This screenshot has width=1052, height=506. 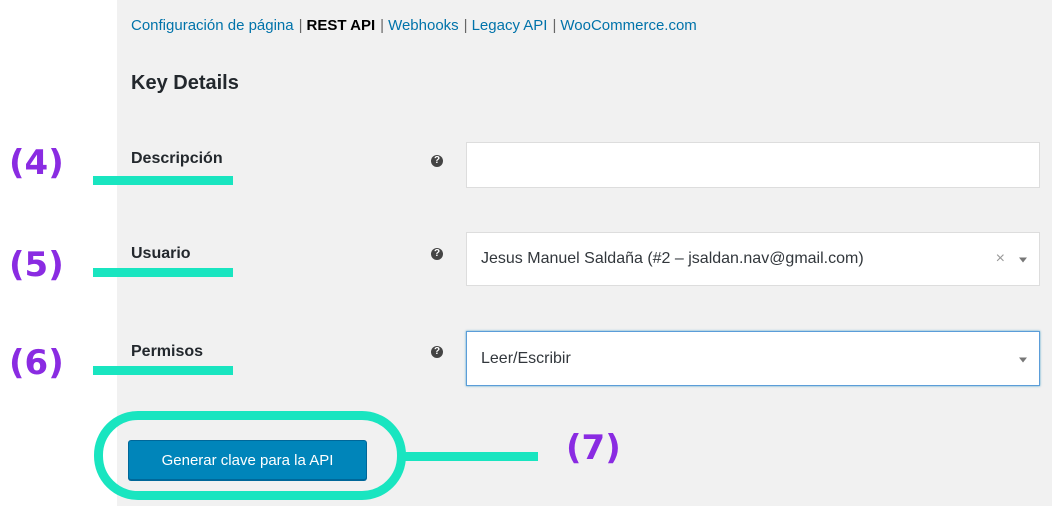 What do you see at coordinates (423, 25) in the screenshot?
I see `subnav-item-webhooks: Webhooks` at bounding box center [423, 25].